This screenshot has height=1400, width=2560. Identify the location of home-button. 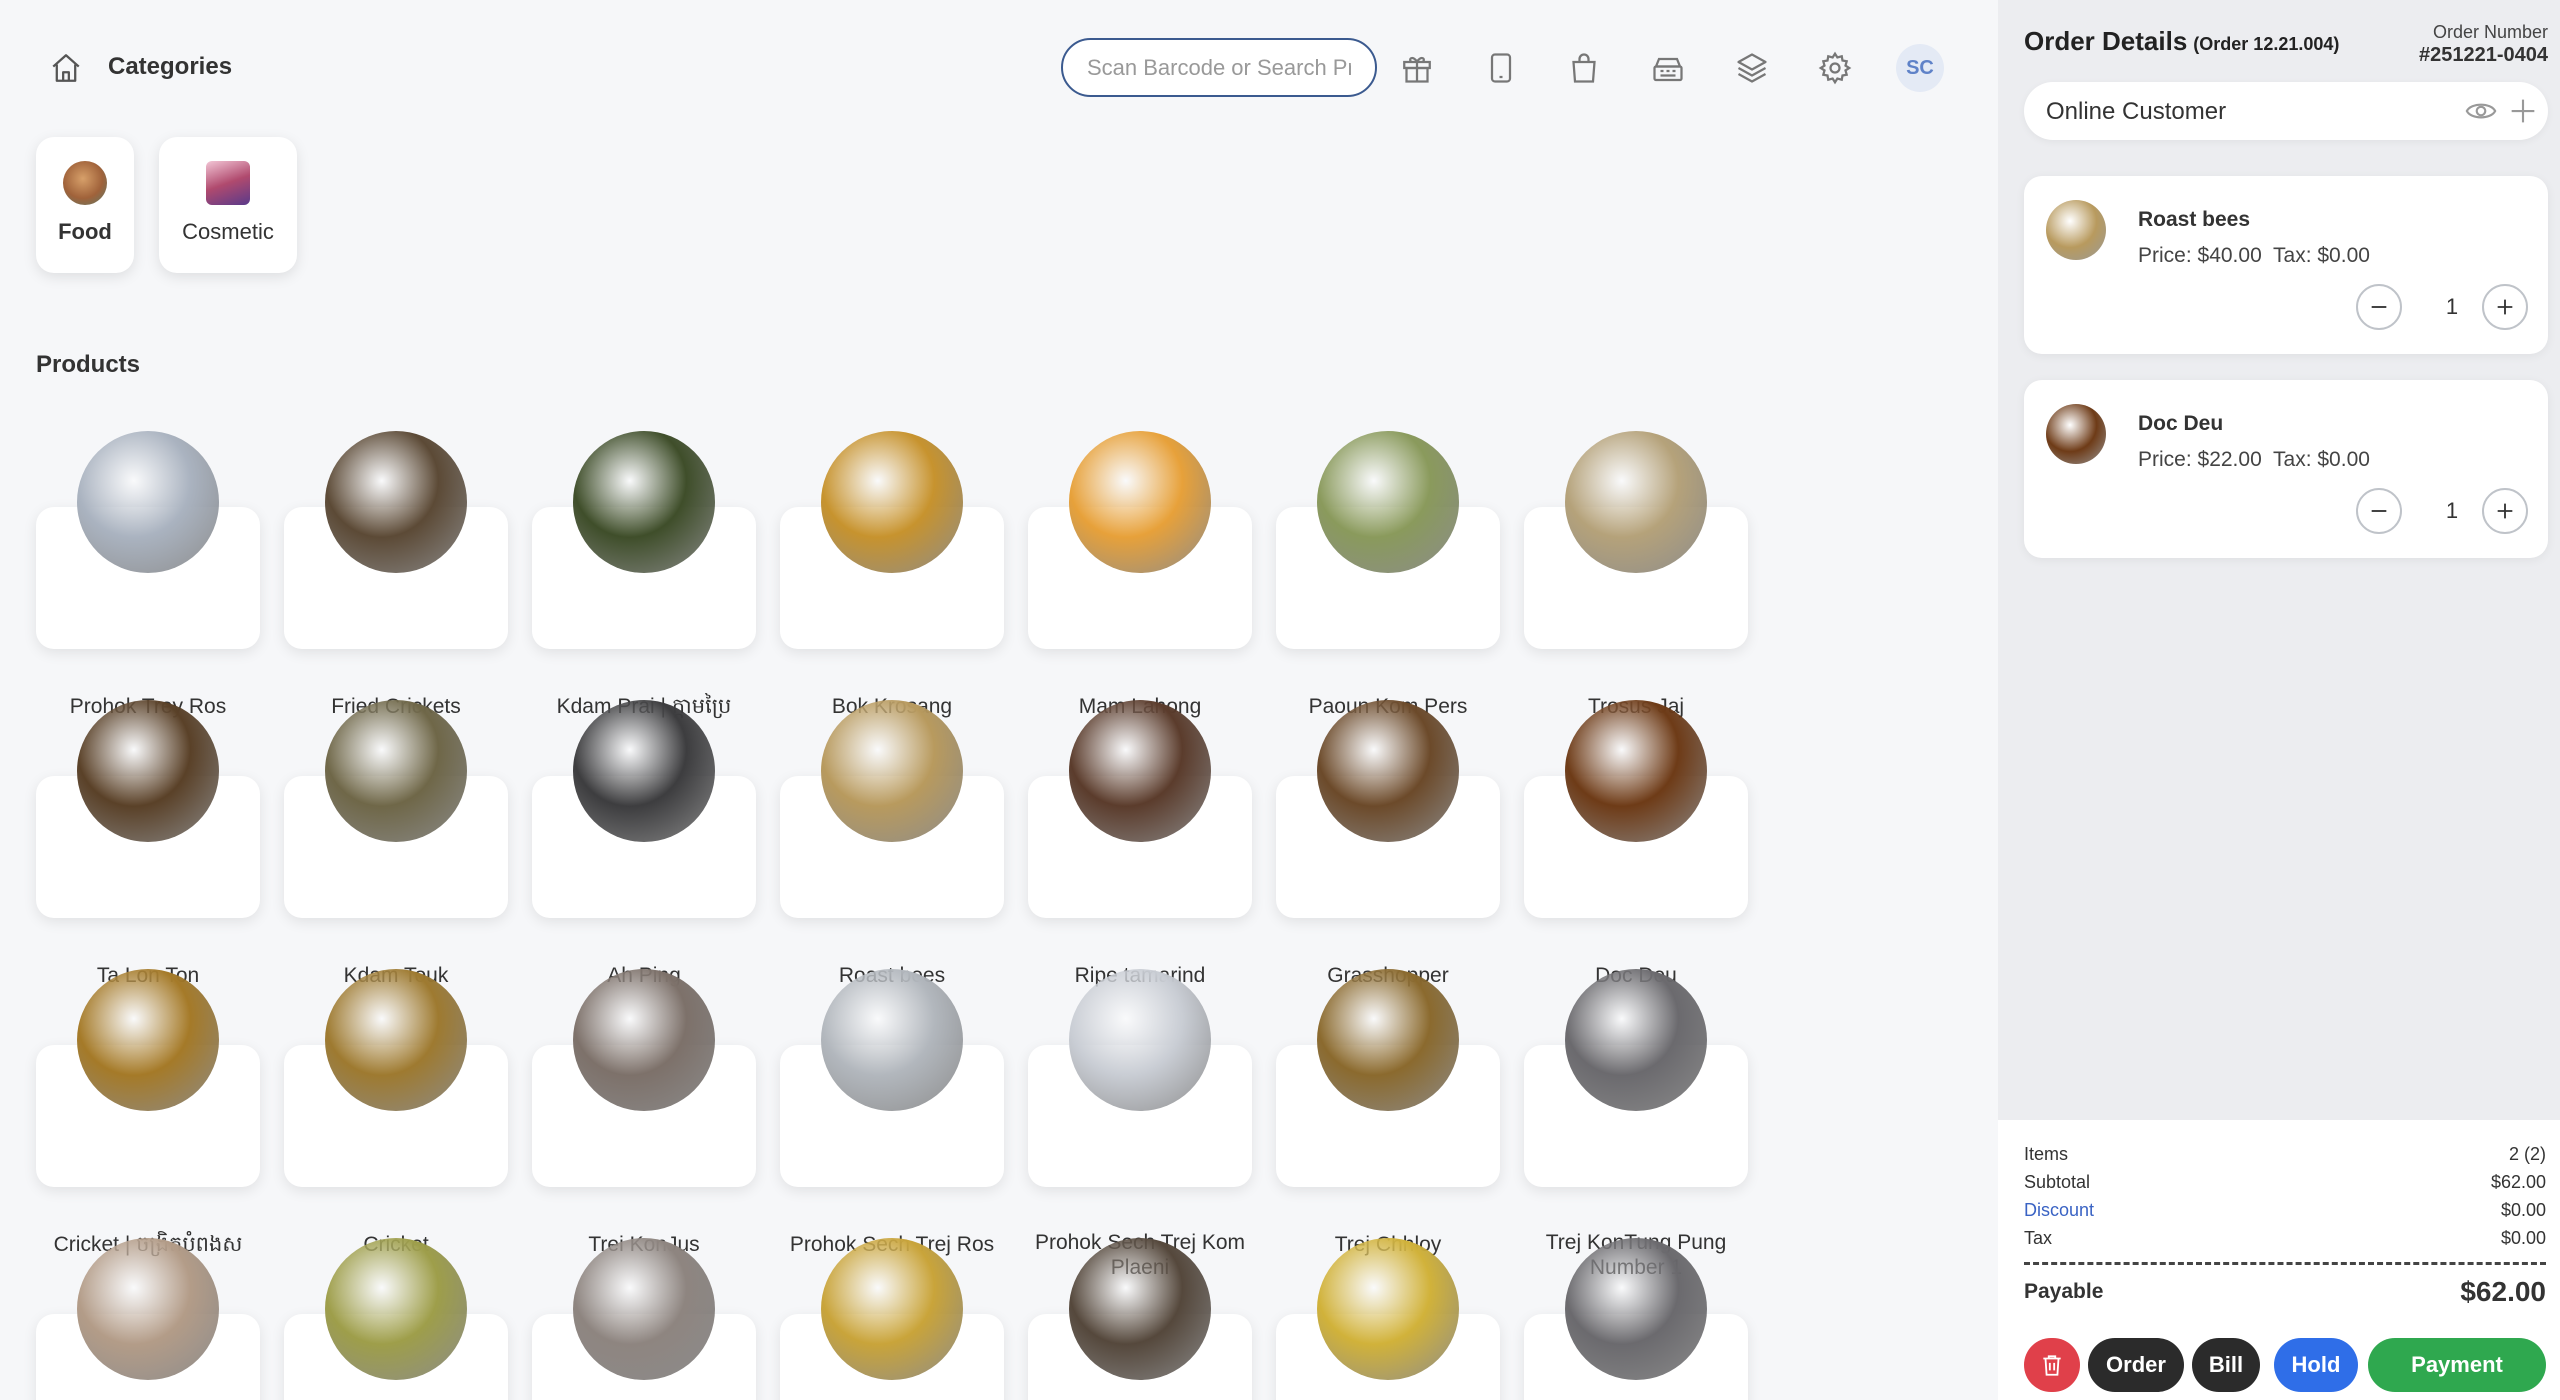
(66, 68).